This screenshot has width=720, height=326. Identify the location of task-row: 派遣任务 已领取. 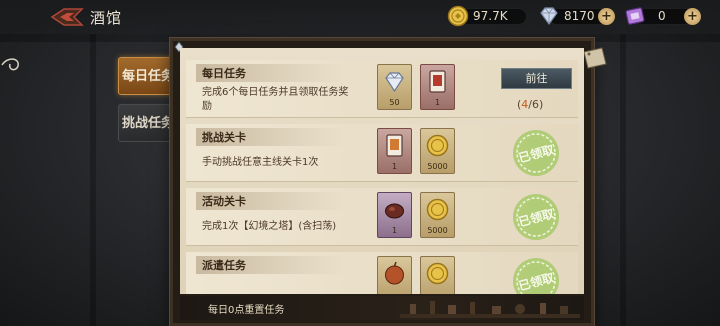
(382, 273).